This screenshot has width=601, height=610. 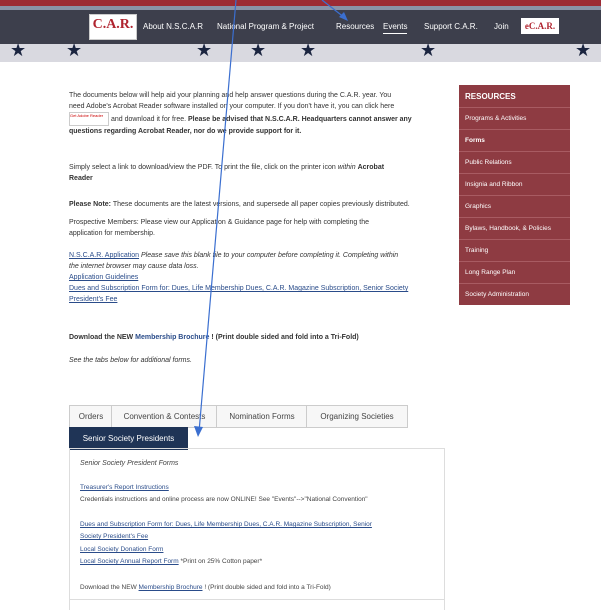 What do you see at coordinates (501, 26) in the screenshot?
I see `nav-join: Join` at bounding box center [501, 26].